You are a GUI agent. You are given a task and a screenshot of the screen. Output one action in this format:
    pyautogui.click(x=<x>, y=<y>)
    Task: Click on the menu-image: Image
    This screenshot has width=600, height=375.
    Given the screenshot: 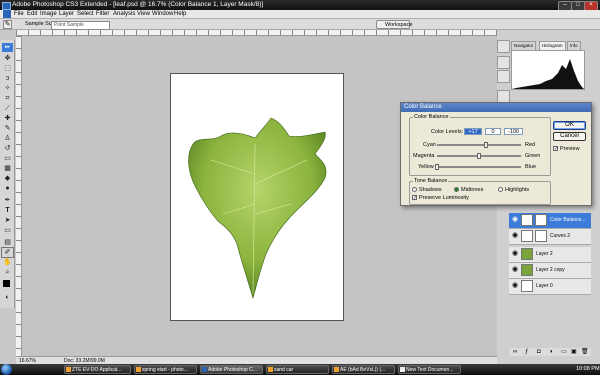 What is the action you would take?
    pyautogui.click(x=48, y=14)
    